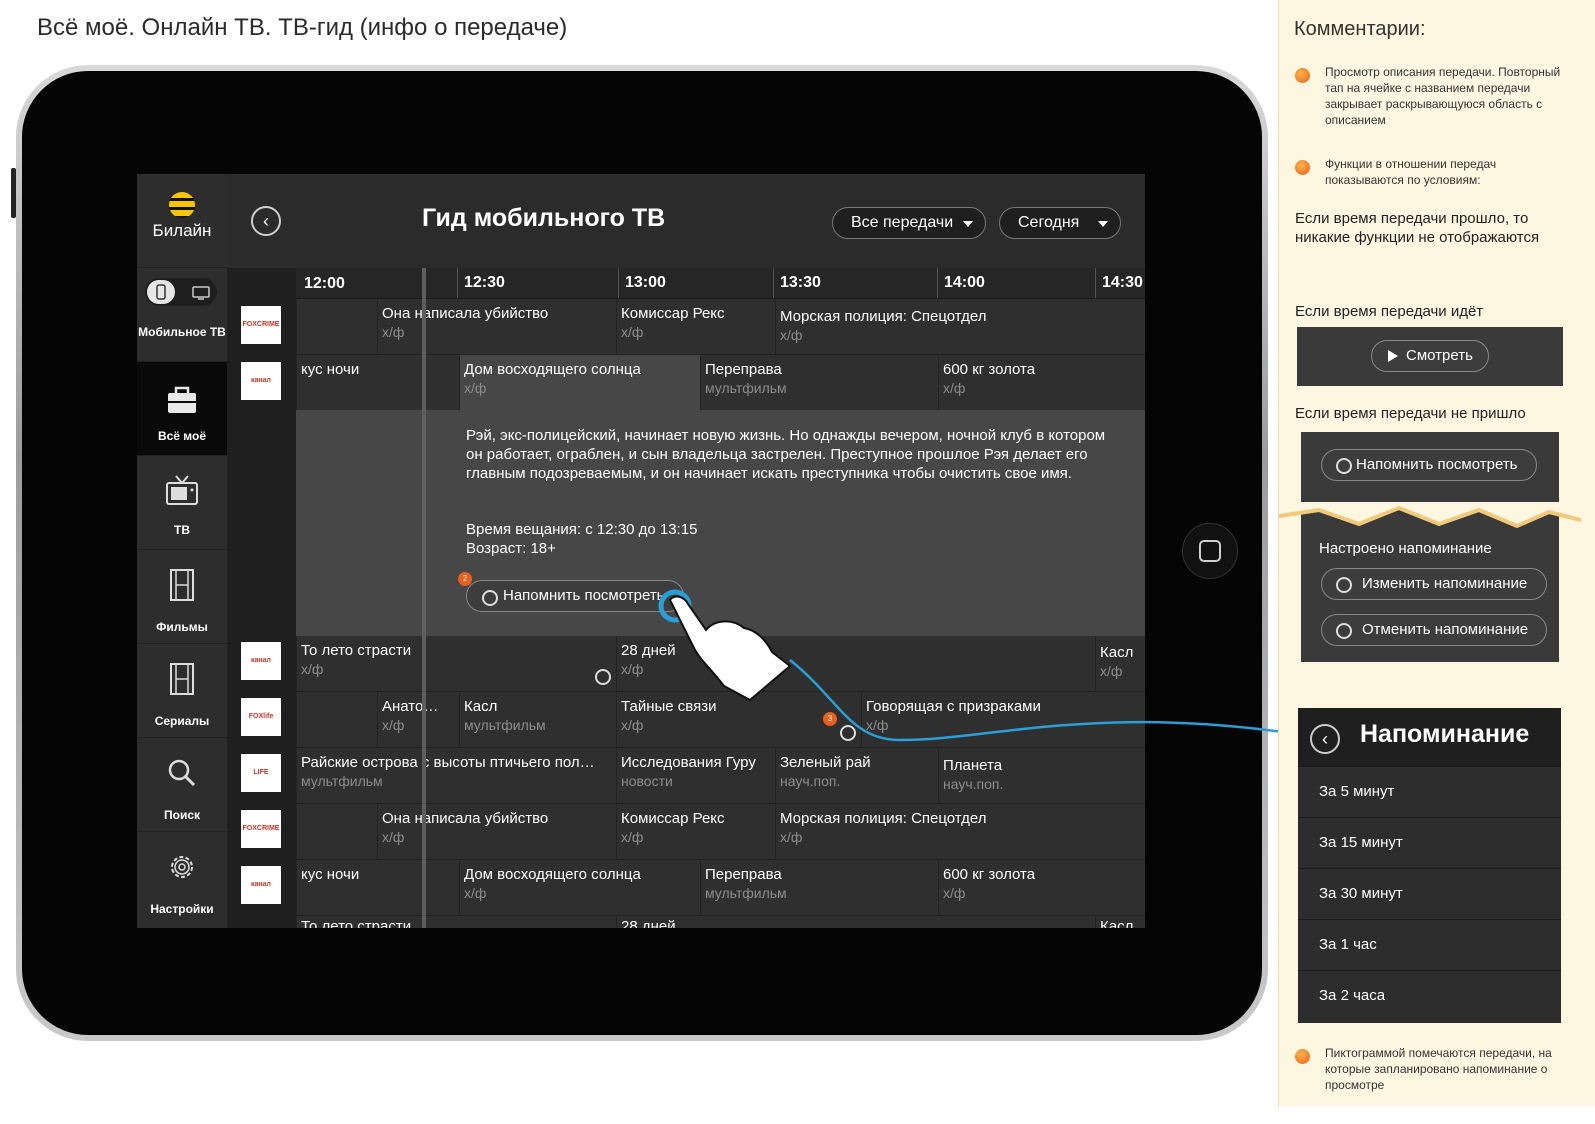 This screenshot has width=1595, height=1124. What do you see at coordinates (1429, 842) in the screenshot?
I see `reminder-option: За 15 минут` at bounding box center [1429, 842].